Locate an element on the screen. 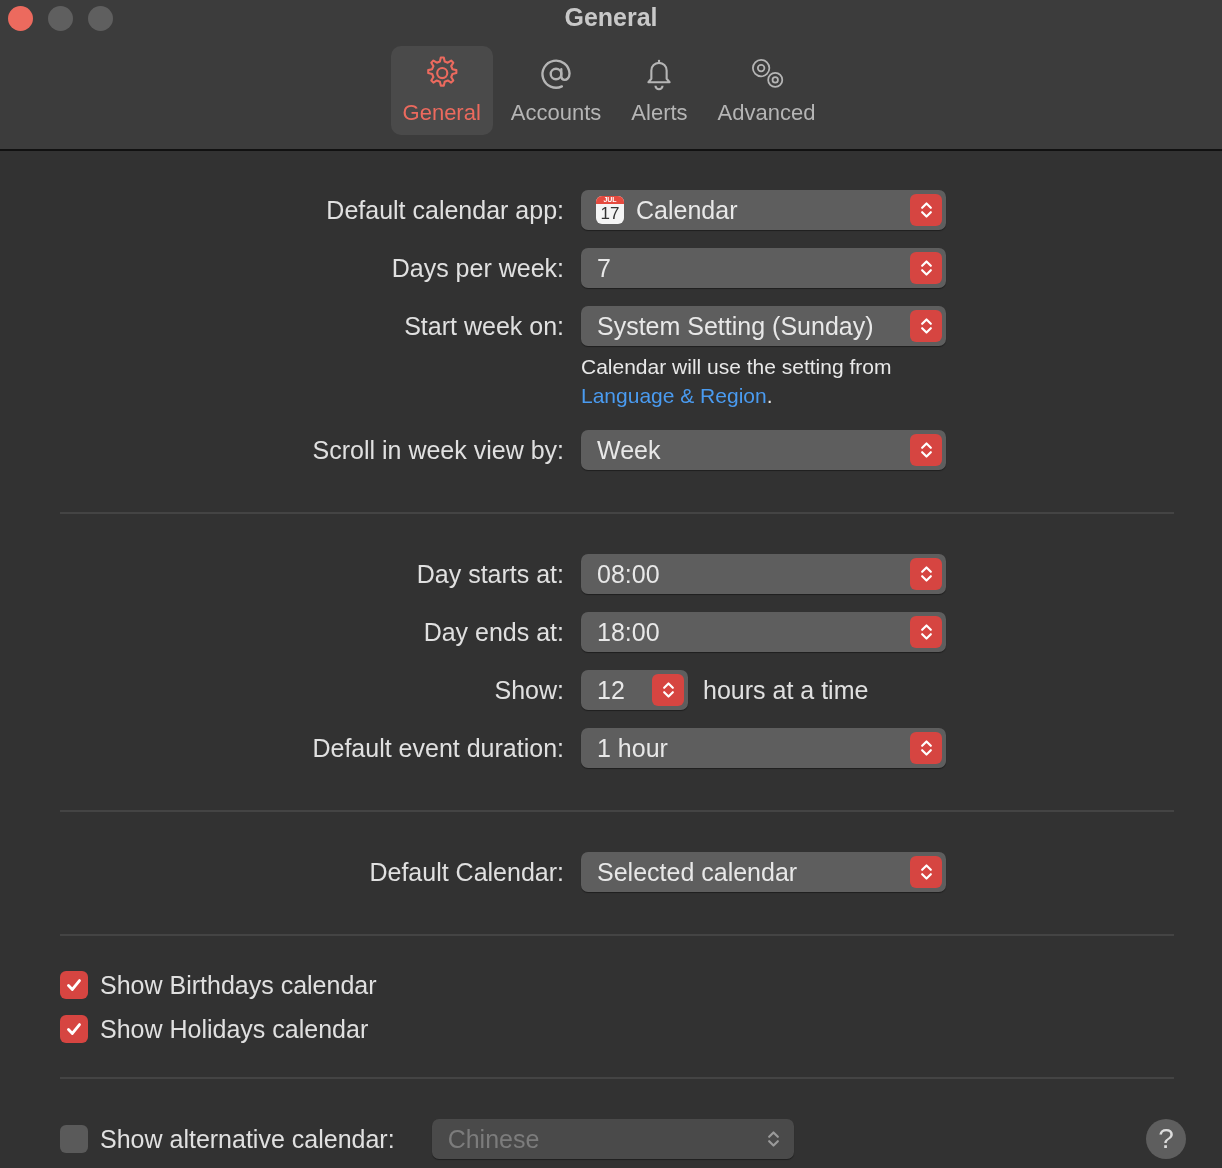 This screenshot has width=1222, height=1168. checkbox-label: Show Birthdays calendar is located at coordinates (238, 985).